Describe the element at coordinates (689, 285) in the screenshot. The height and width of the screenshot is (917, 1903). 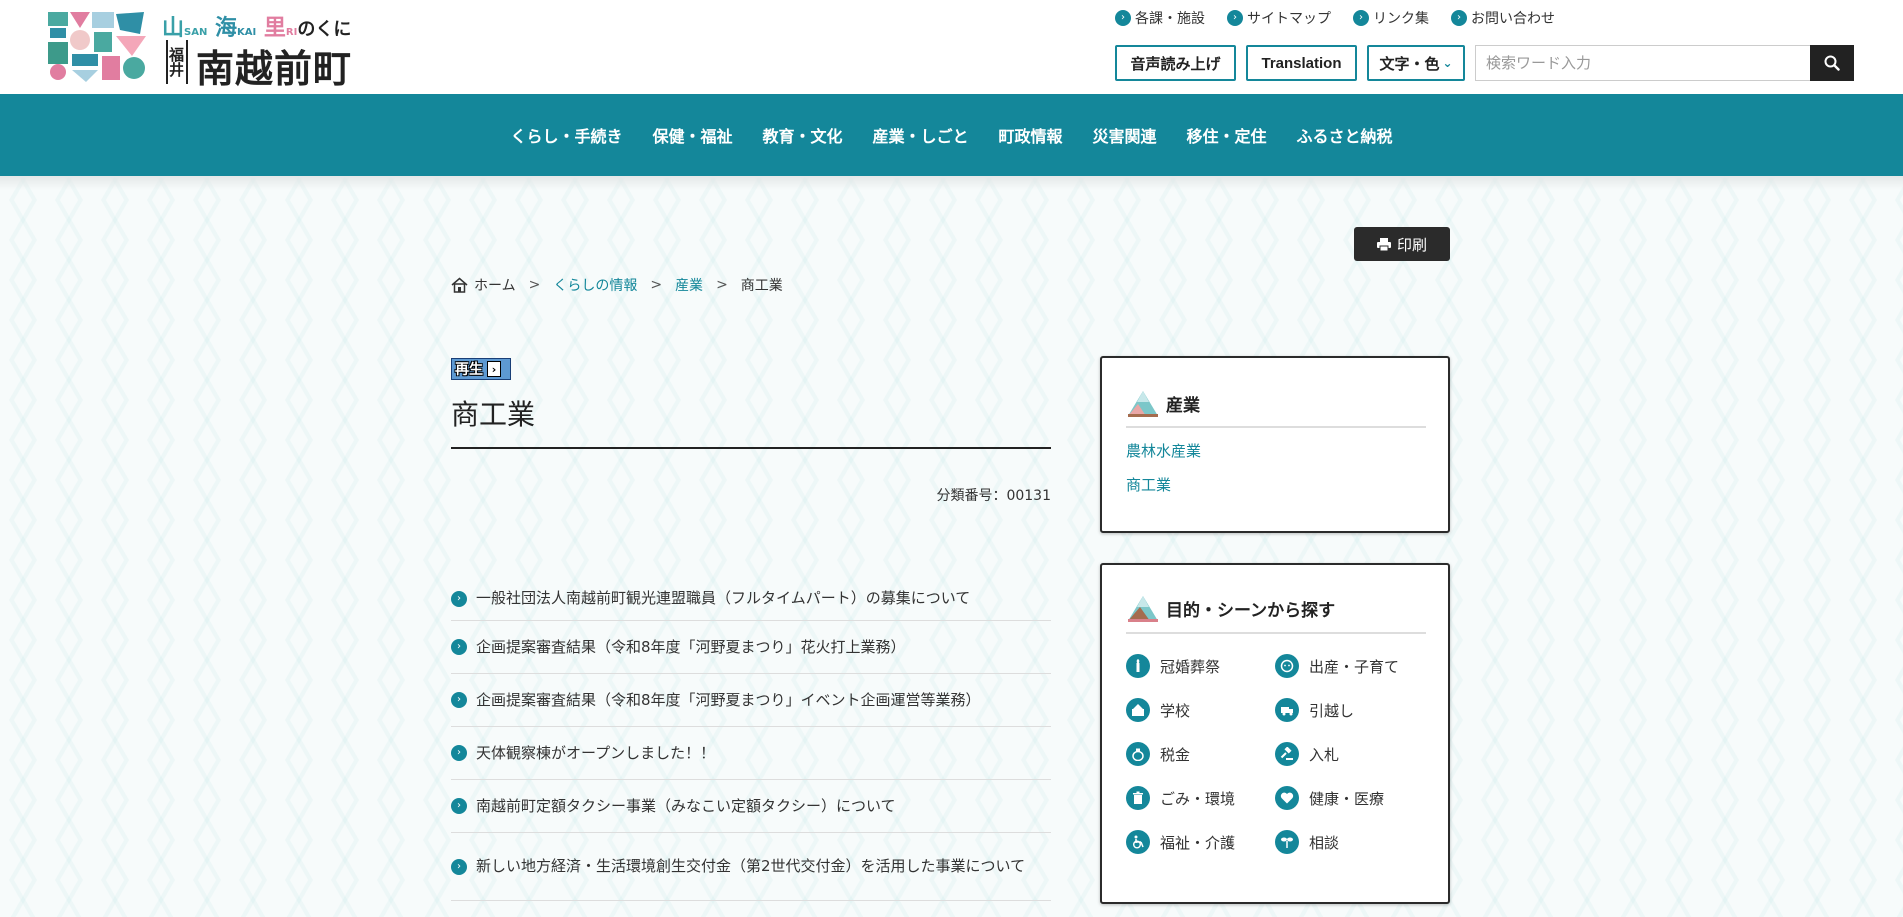
I see `breadcrumb-industry: 産業` at that location.